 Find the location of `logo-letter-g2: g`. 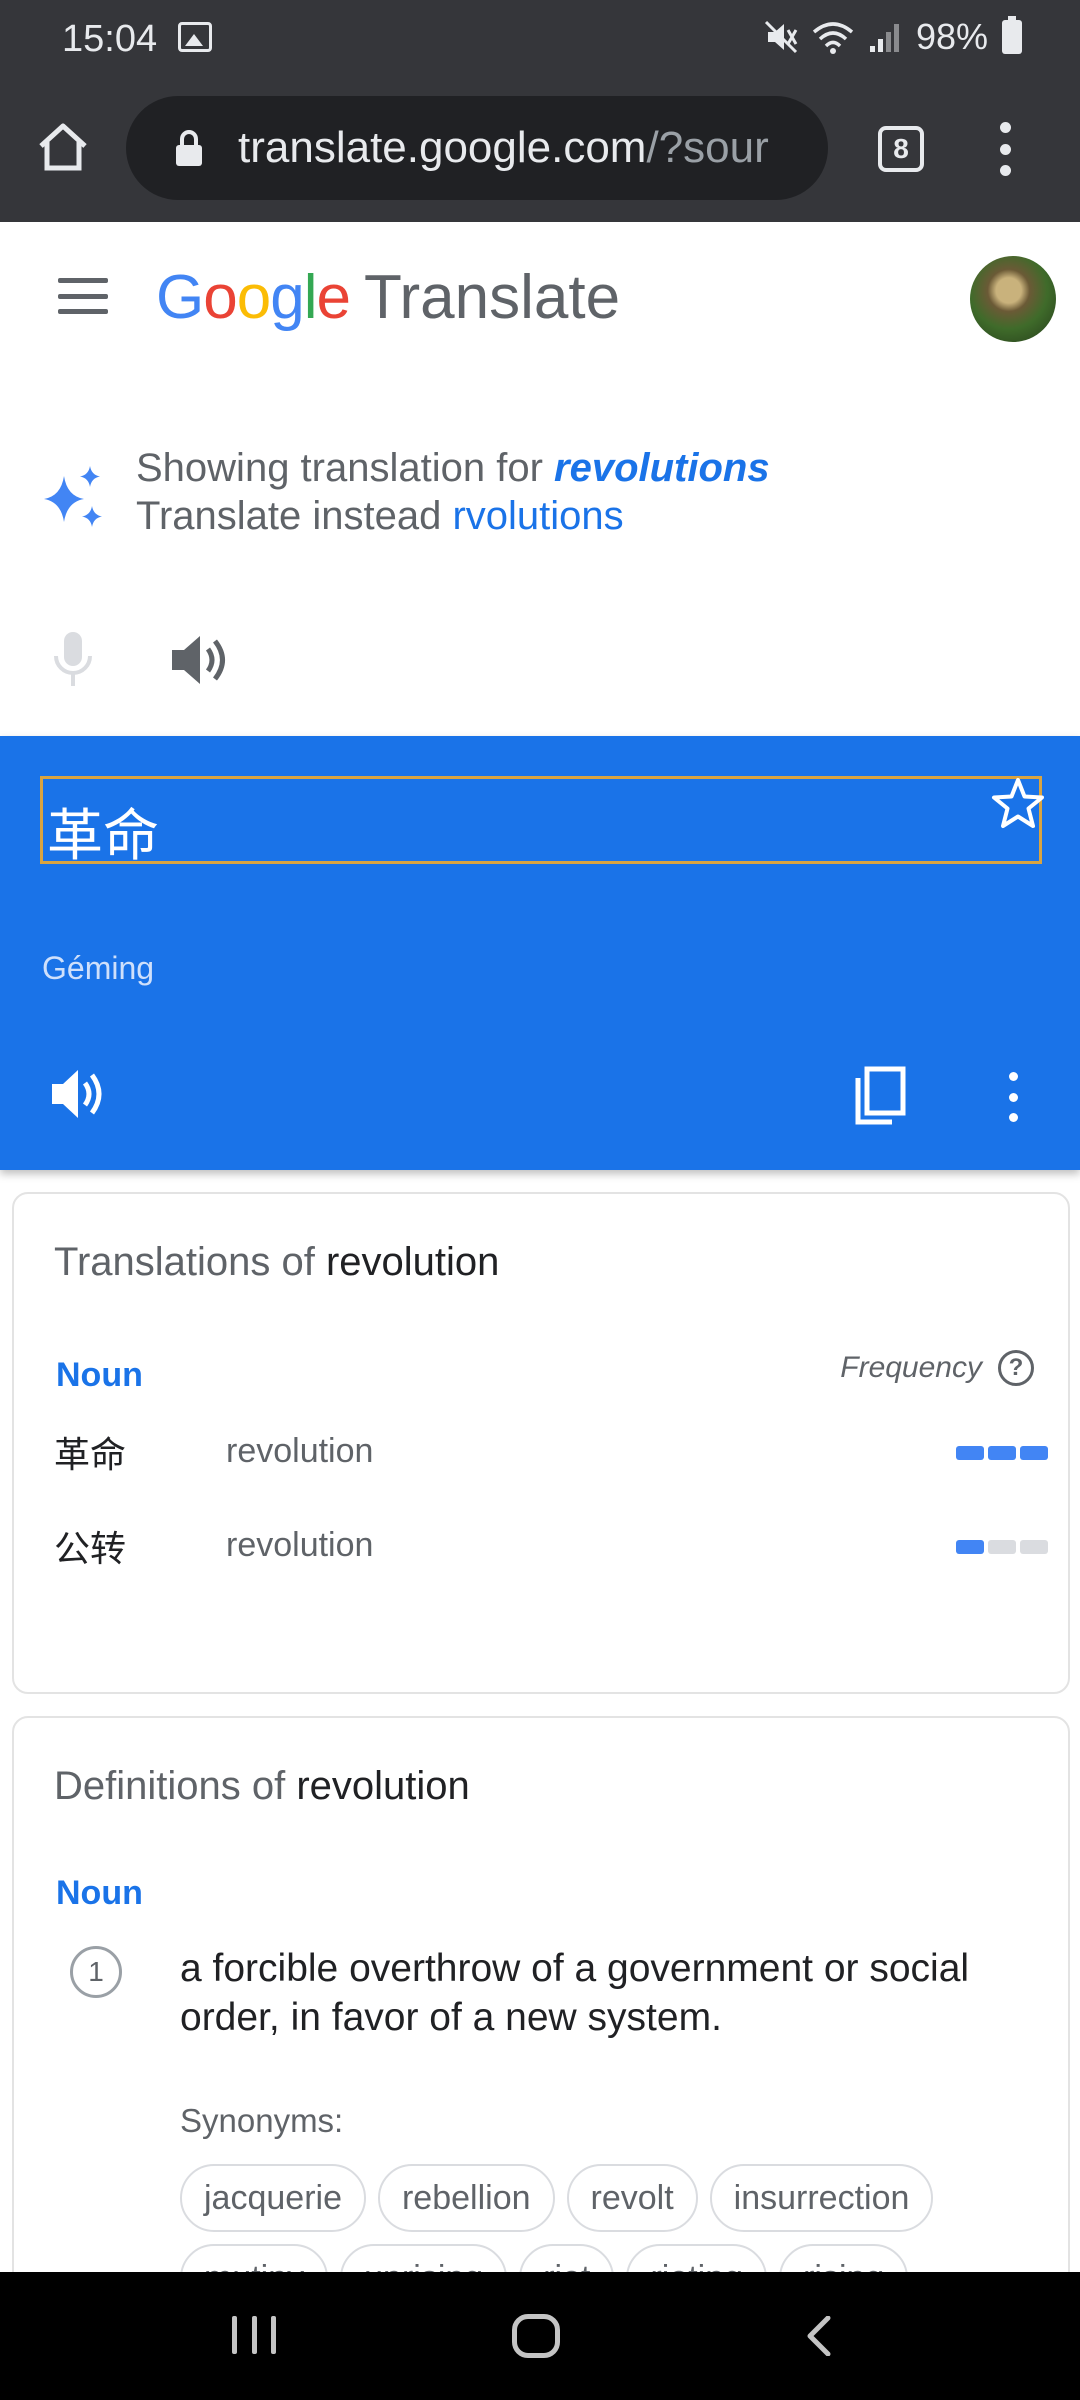

logo-letter-g2: g is located at coordinates (287, 297).